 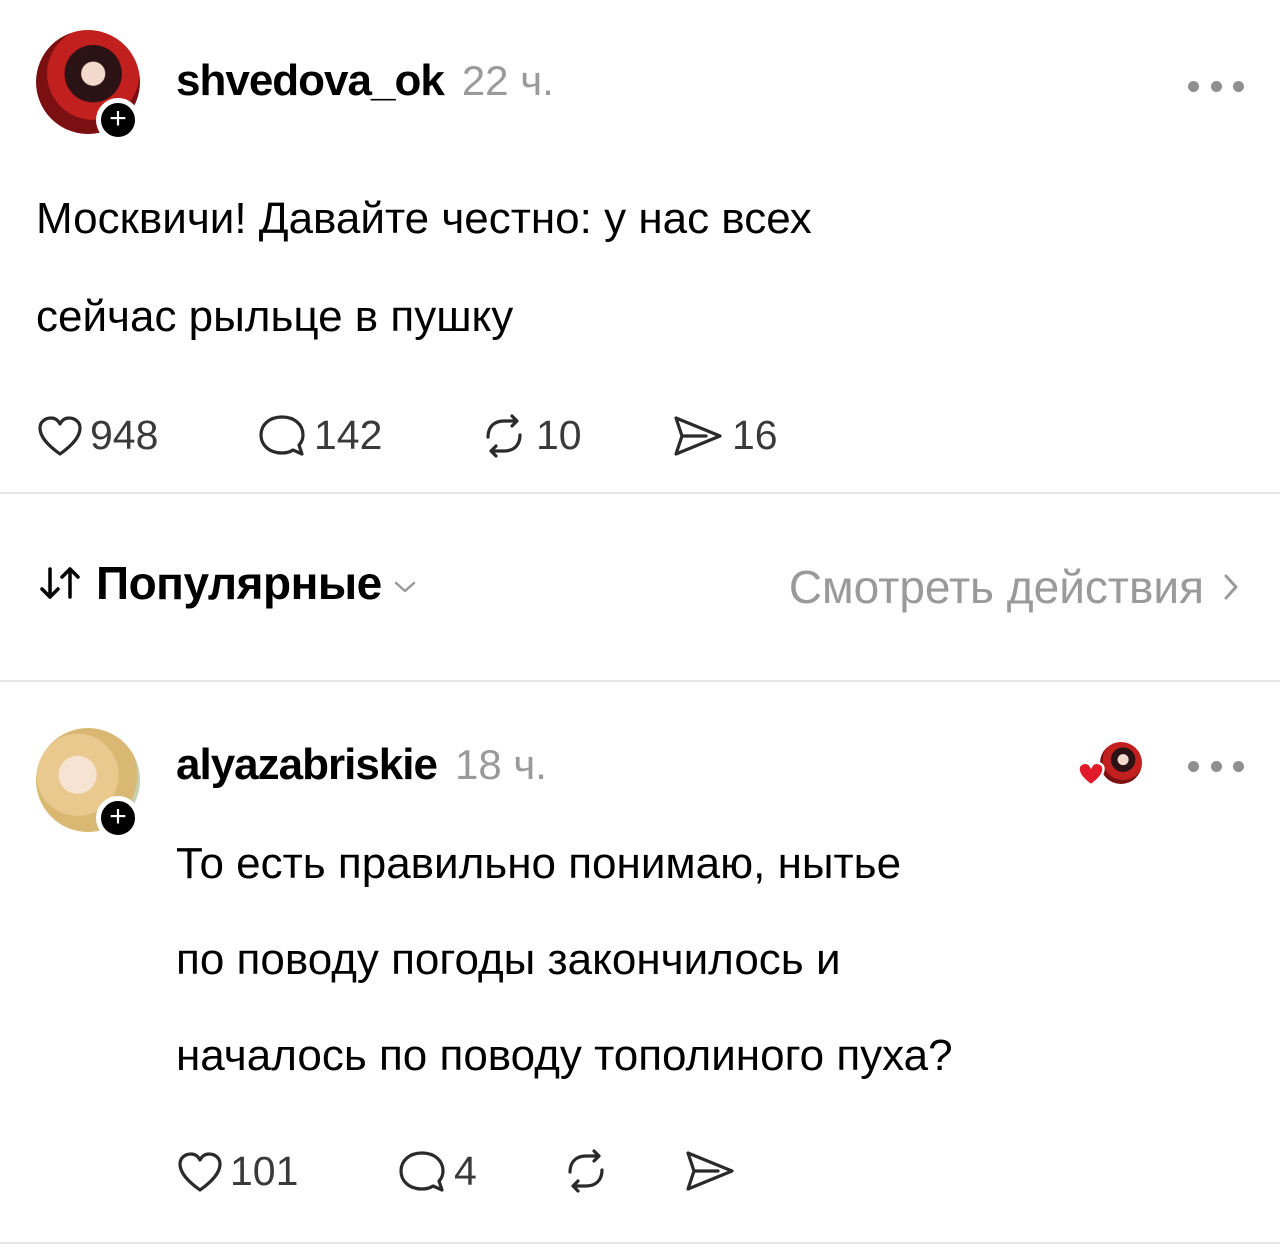 What do you see at coordinates (264, 1171) in the screenshot?
I see `like-count: 101` at bounding box center [264, 1171].